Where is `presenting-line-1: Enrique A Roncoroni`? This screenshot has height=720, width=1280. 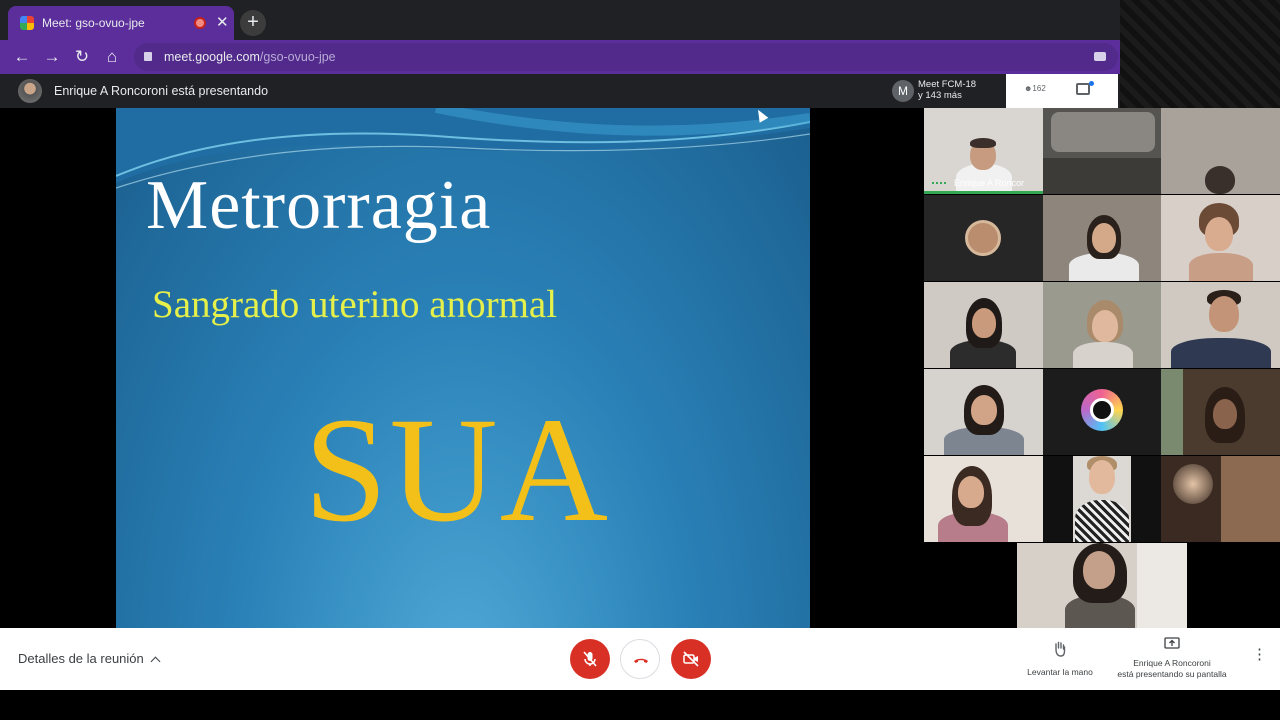
presenting-line-1: Enrique A Roncoroni is located at coordinates (1172, 663).